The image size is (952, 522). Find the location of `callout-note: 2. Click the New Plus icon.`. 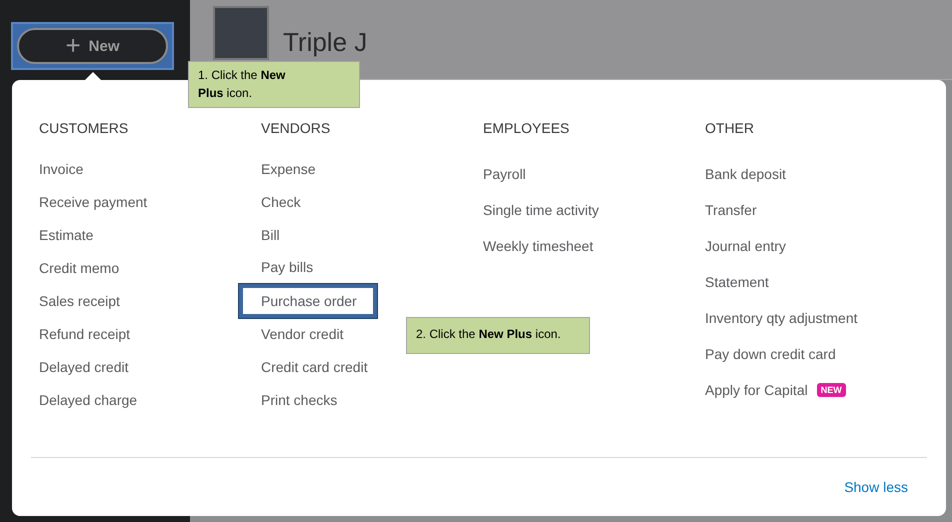

callout-note: 2. Click the New Plus icon. is located at coordinates (498, 335).